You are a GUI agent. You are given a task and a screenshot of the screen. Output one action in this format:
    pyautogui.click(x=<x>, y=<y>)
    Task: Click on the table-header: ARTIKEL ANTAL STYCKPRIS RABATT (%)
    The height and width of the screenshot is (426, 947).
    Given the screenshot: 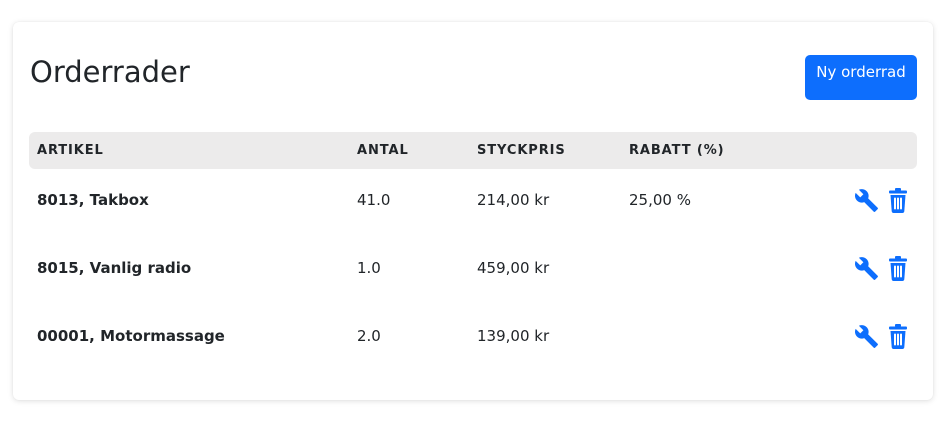 What is the action you would take?
    pyautogui.click(x=473, y=150)
    